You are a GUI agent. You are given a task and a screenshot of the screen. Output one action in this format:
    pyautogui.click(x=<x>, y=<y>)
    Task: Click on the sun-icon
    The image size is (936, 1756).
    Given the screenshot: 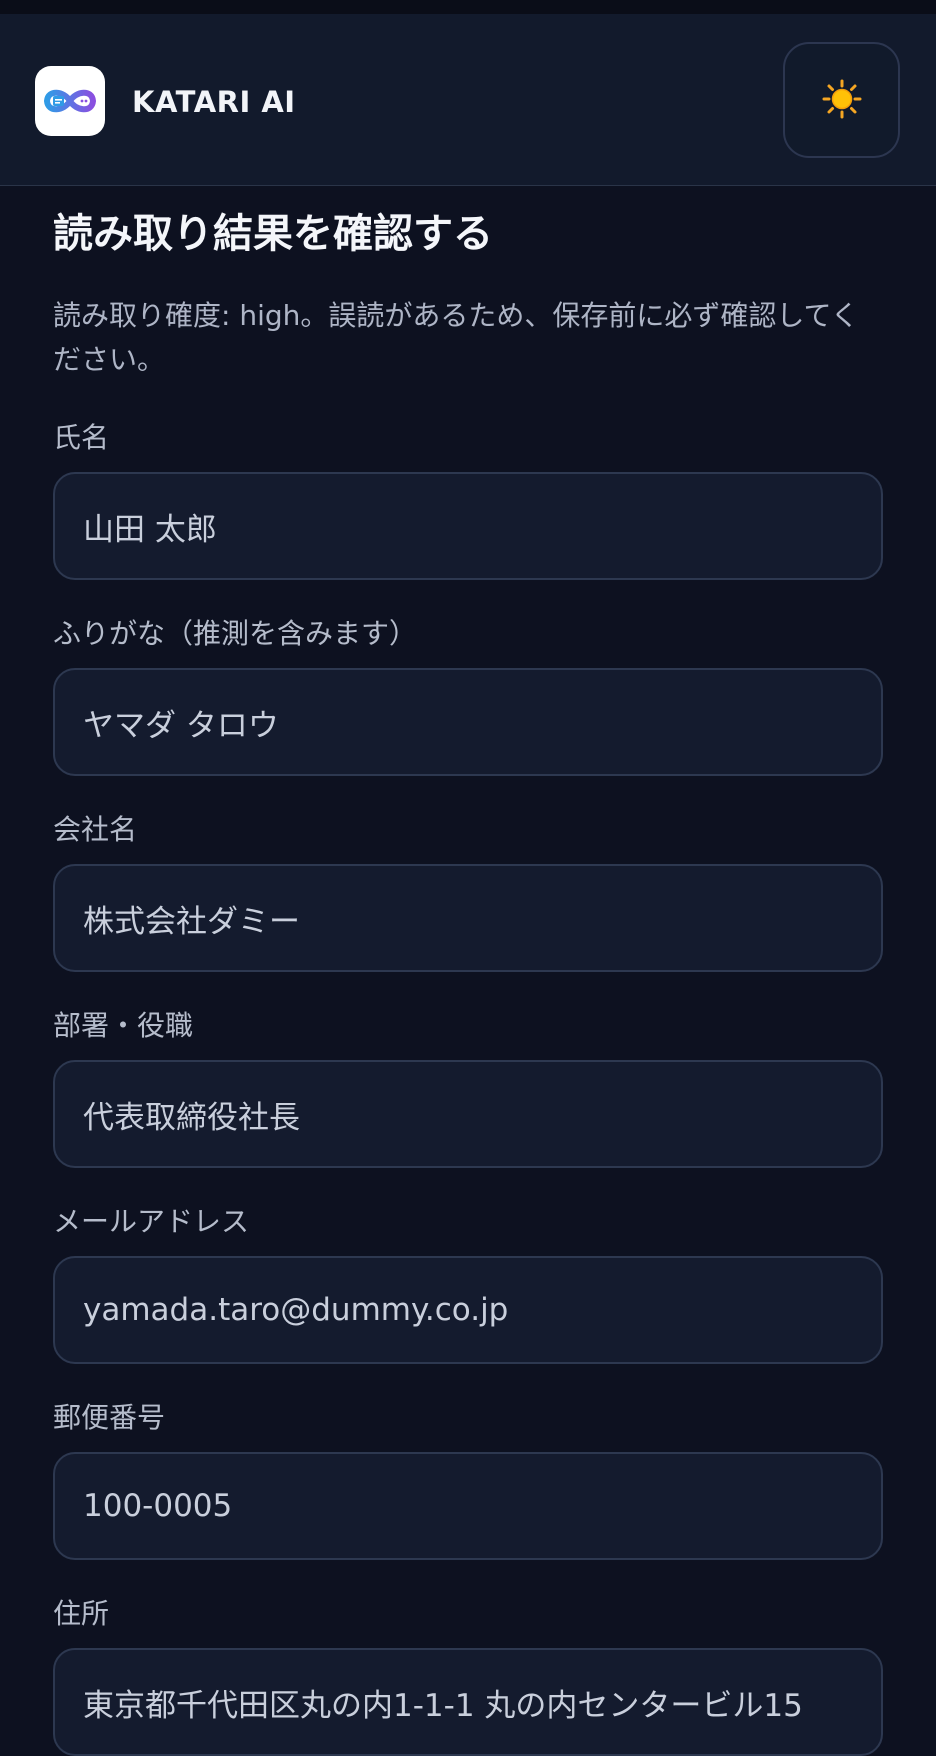 What is the action you would take?
    pyautogui.click(x=842, y=100)
    